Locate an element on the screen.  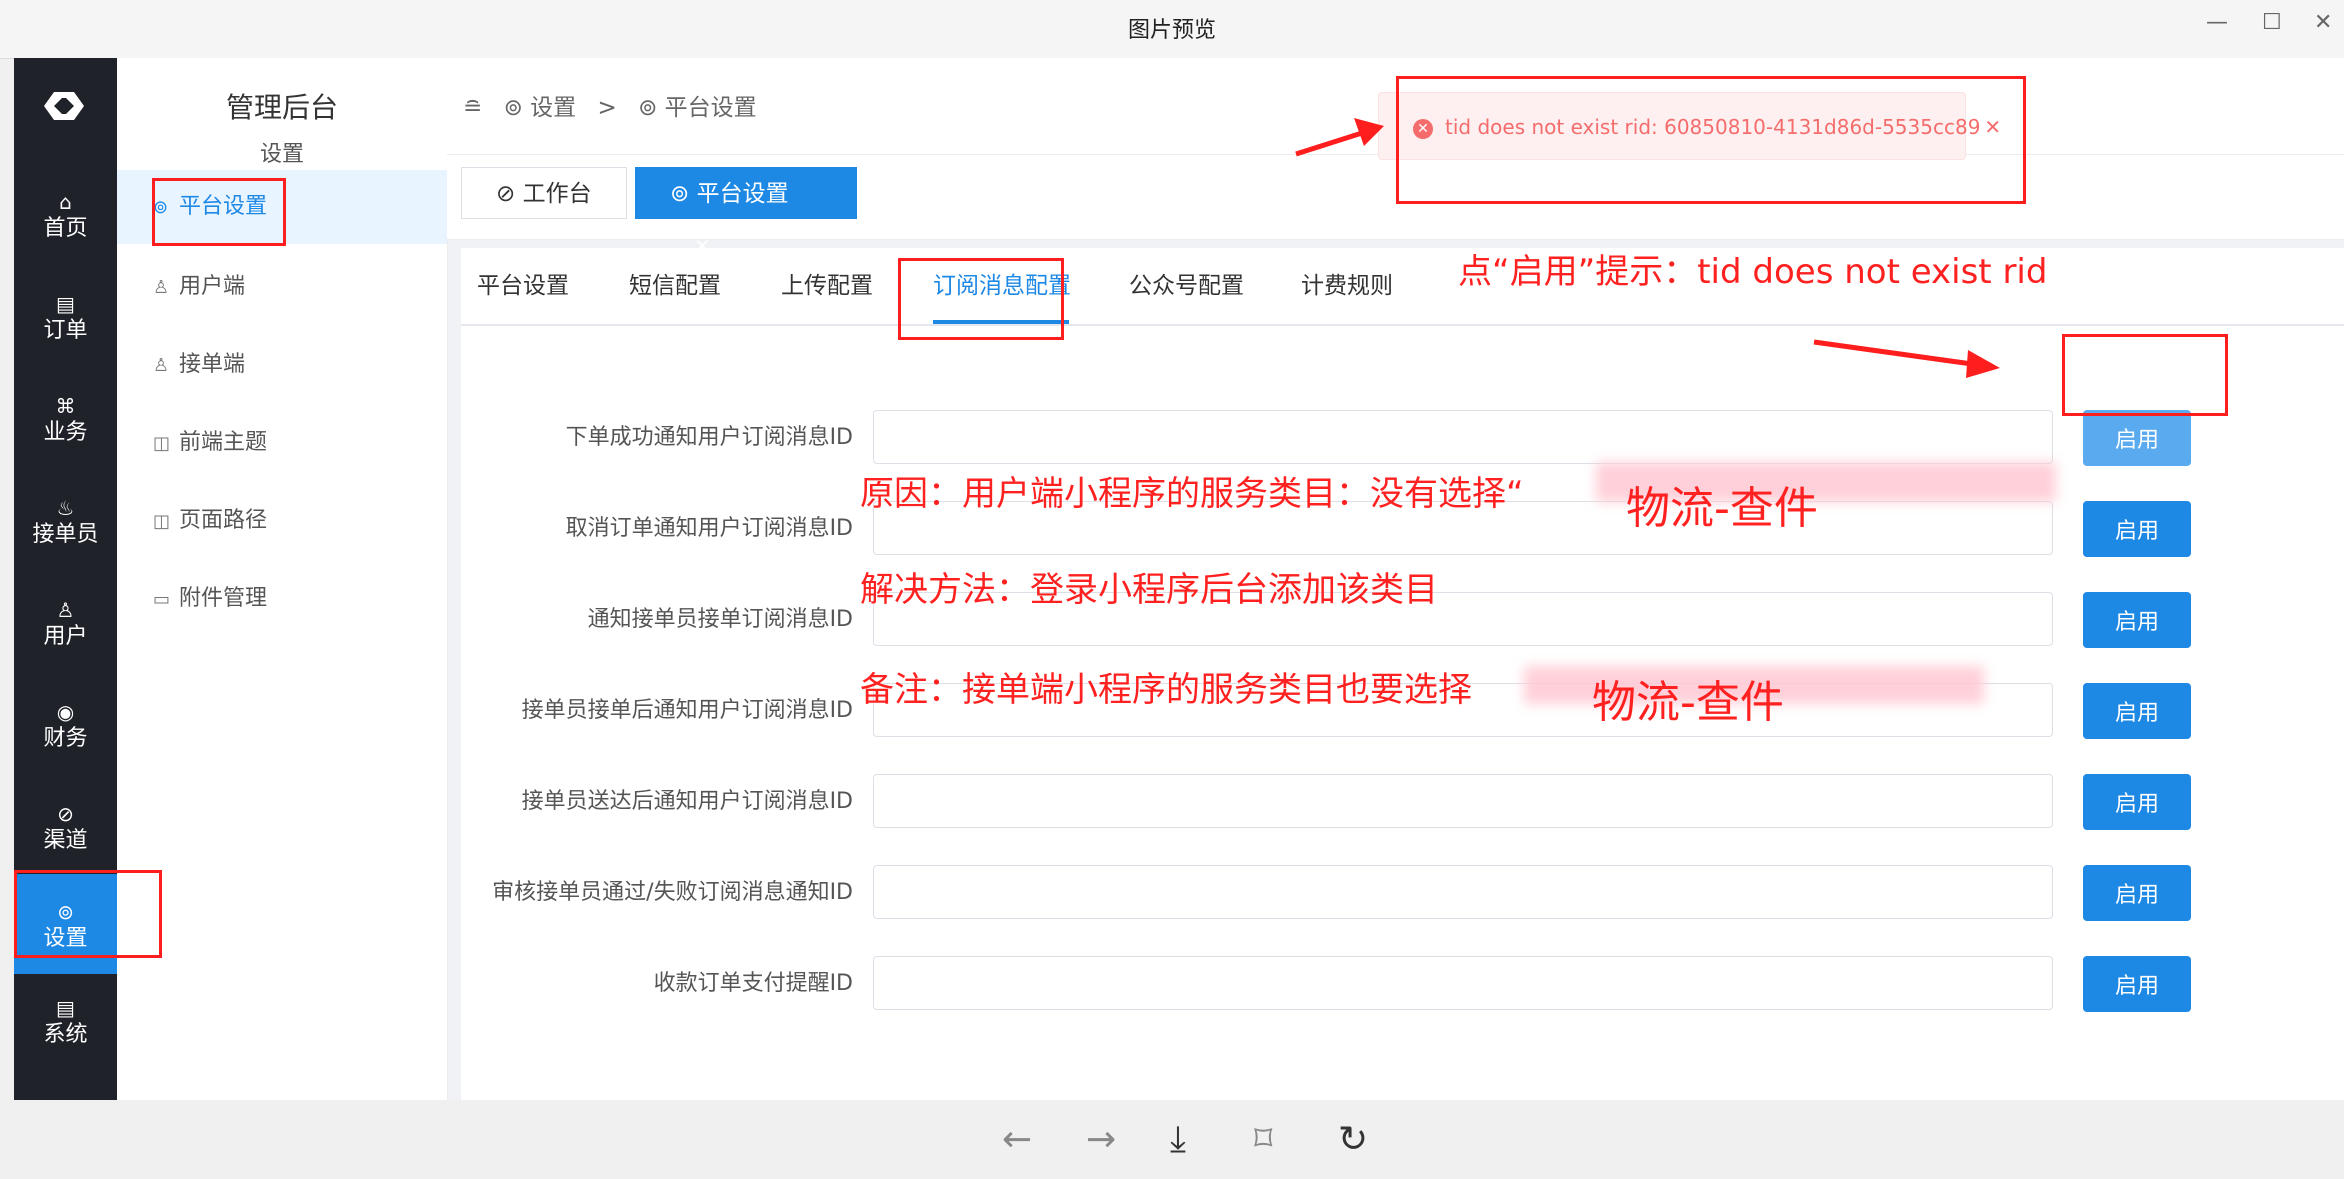
annotation-hint: 点“启用”提示：tid does not exist rid is located at coordinates (1753, 272).